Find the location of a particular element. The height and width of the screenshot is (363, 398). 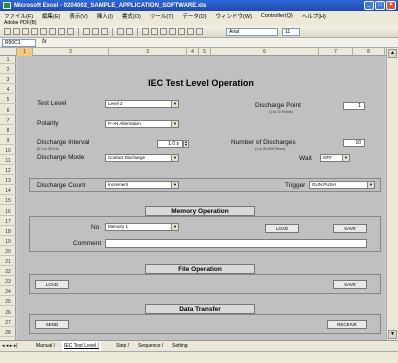

column-header: 6 is located at coordinates (265, 52).